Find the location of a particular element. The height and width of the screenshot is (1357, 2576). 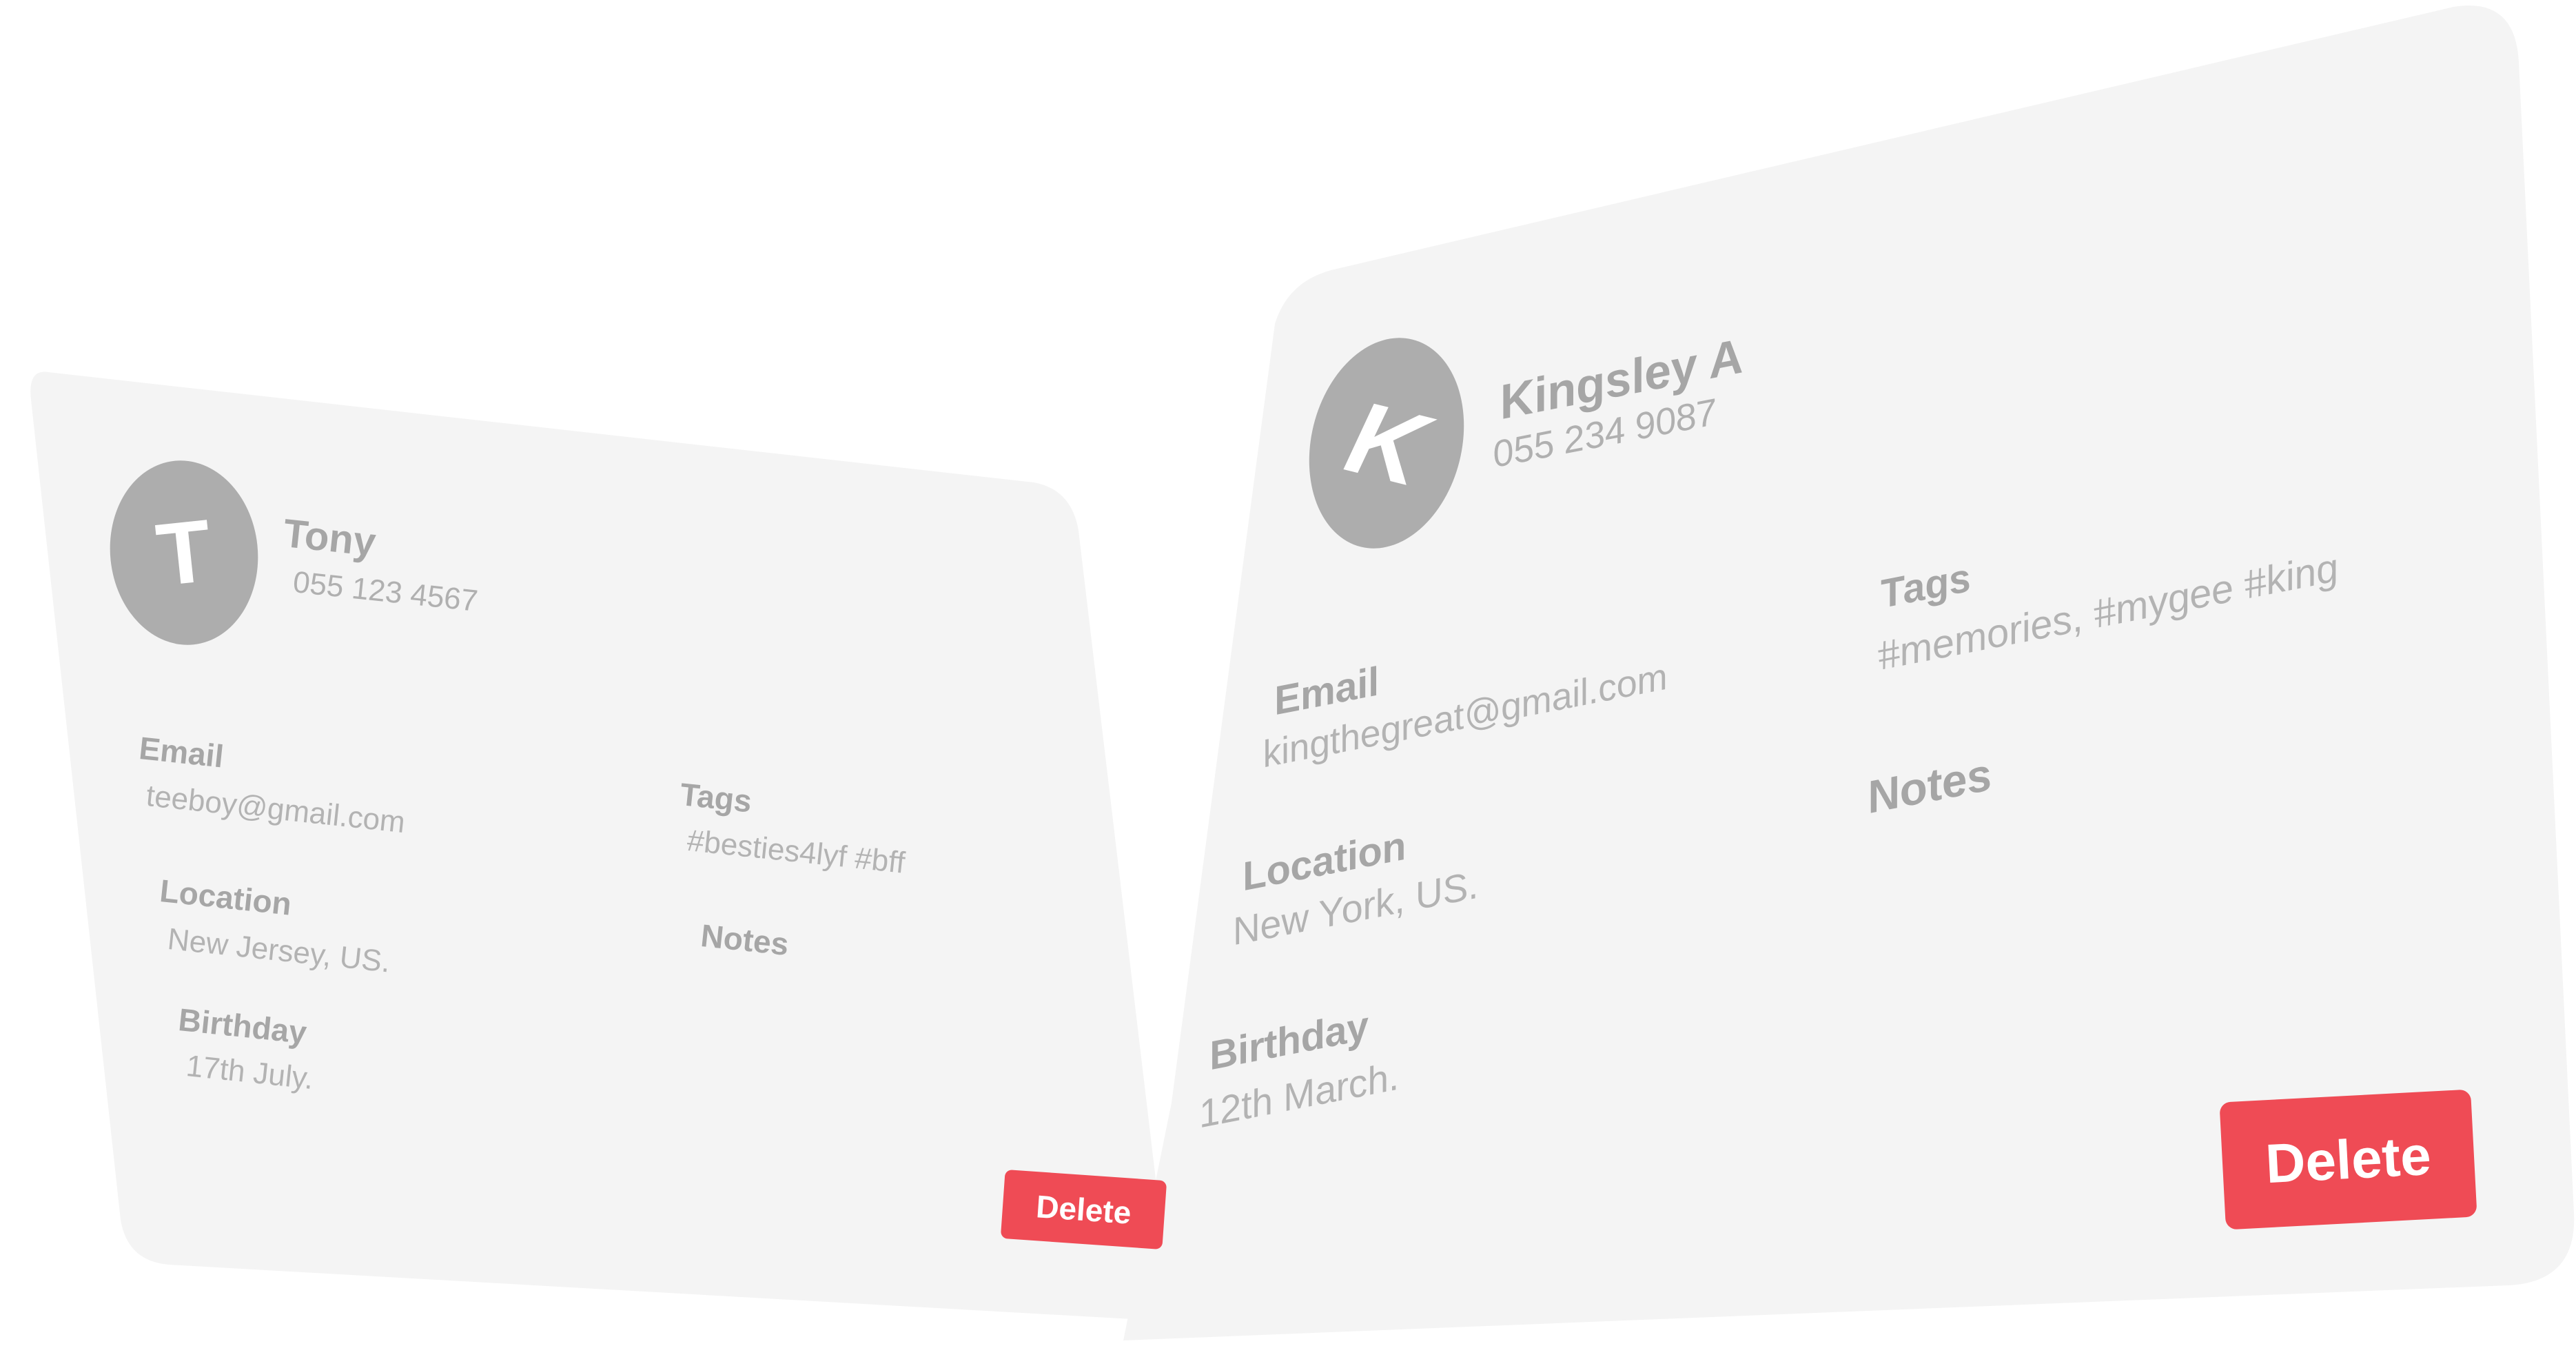

avatar: K is located at coordinates (1386, 443).